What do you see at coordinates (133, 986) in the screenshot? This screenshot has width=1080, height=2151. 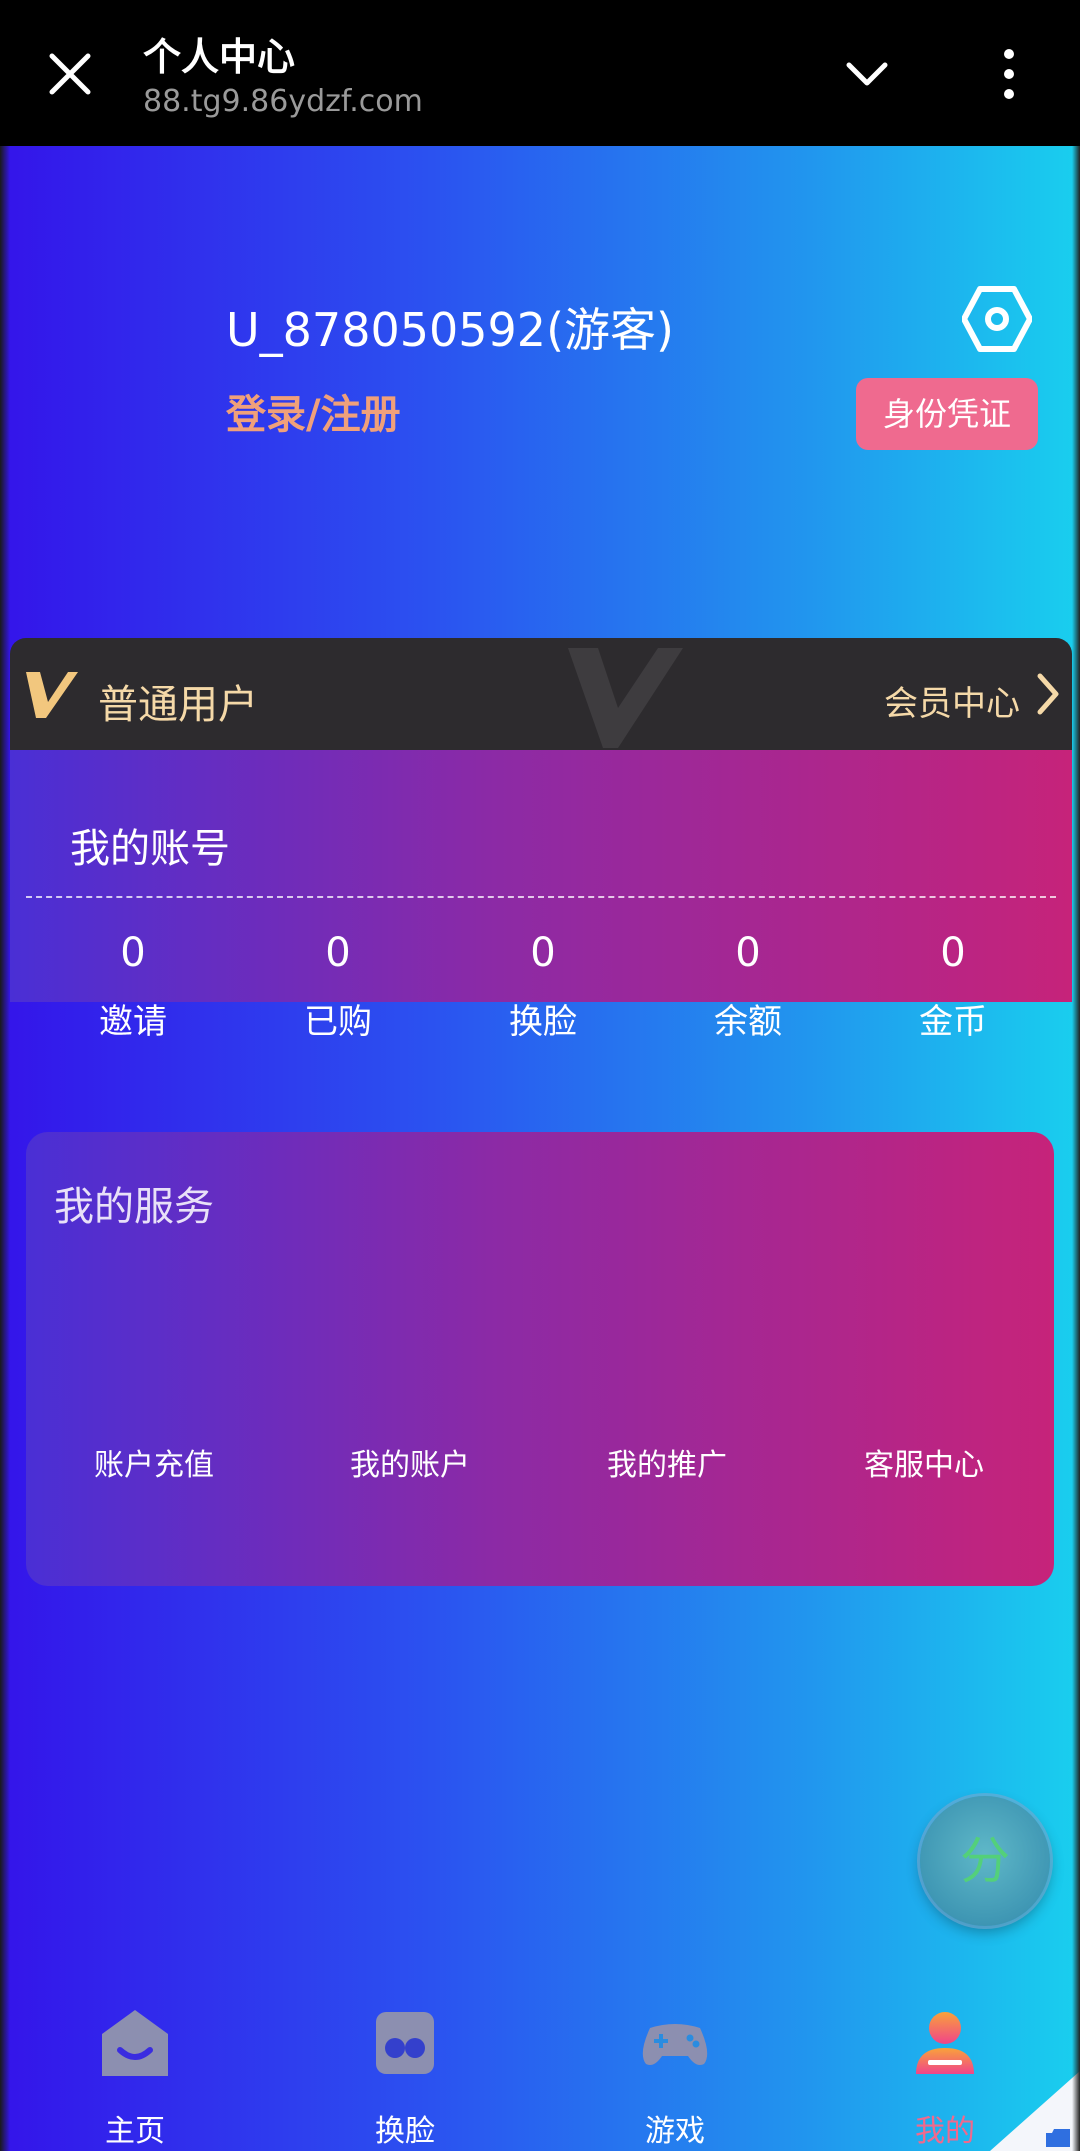 I see `stat-invite: 0 邀请` at bounding box center [133, 986].